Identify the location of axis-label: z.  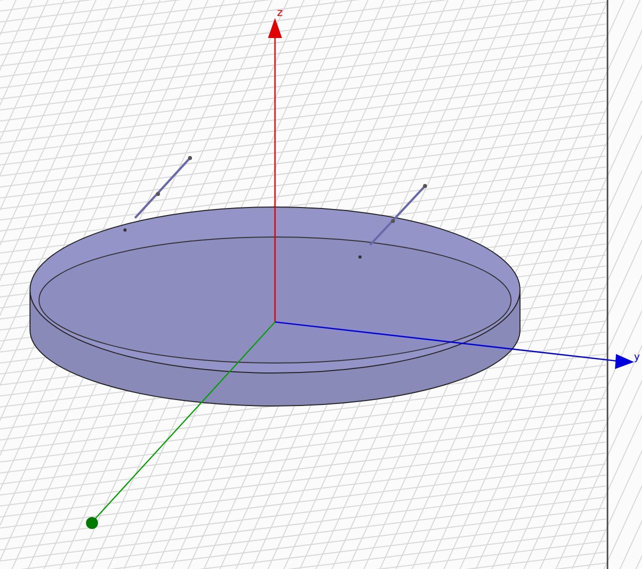
(280, 12).